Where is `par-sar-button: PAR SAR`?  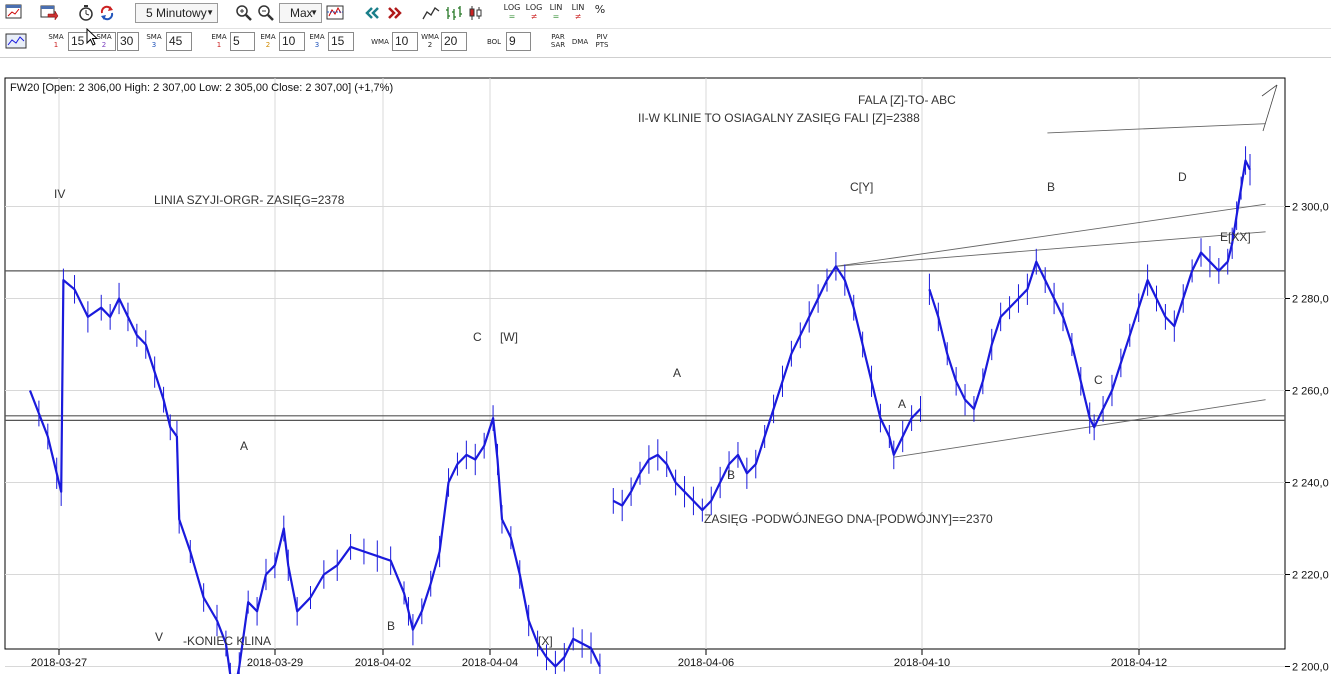
par-sar-button: PAR SAR is located at coordinates (558, 41).